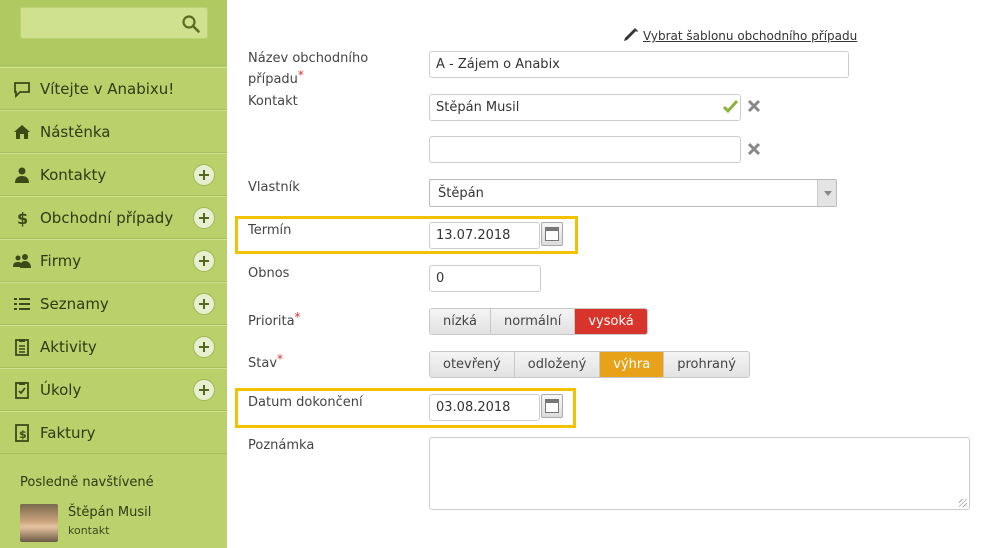 This screenshot has height=548, width=1001. What do you see at coordinates (68, 347) in the screenshot?
I see `sidebar-item-label: Aktivity` at bounding box center [68, 347].